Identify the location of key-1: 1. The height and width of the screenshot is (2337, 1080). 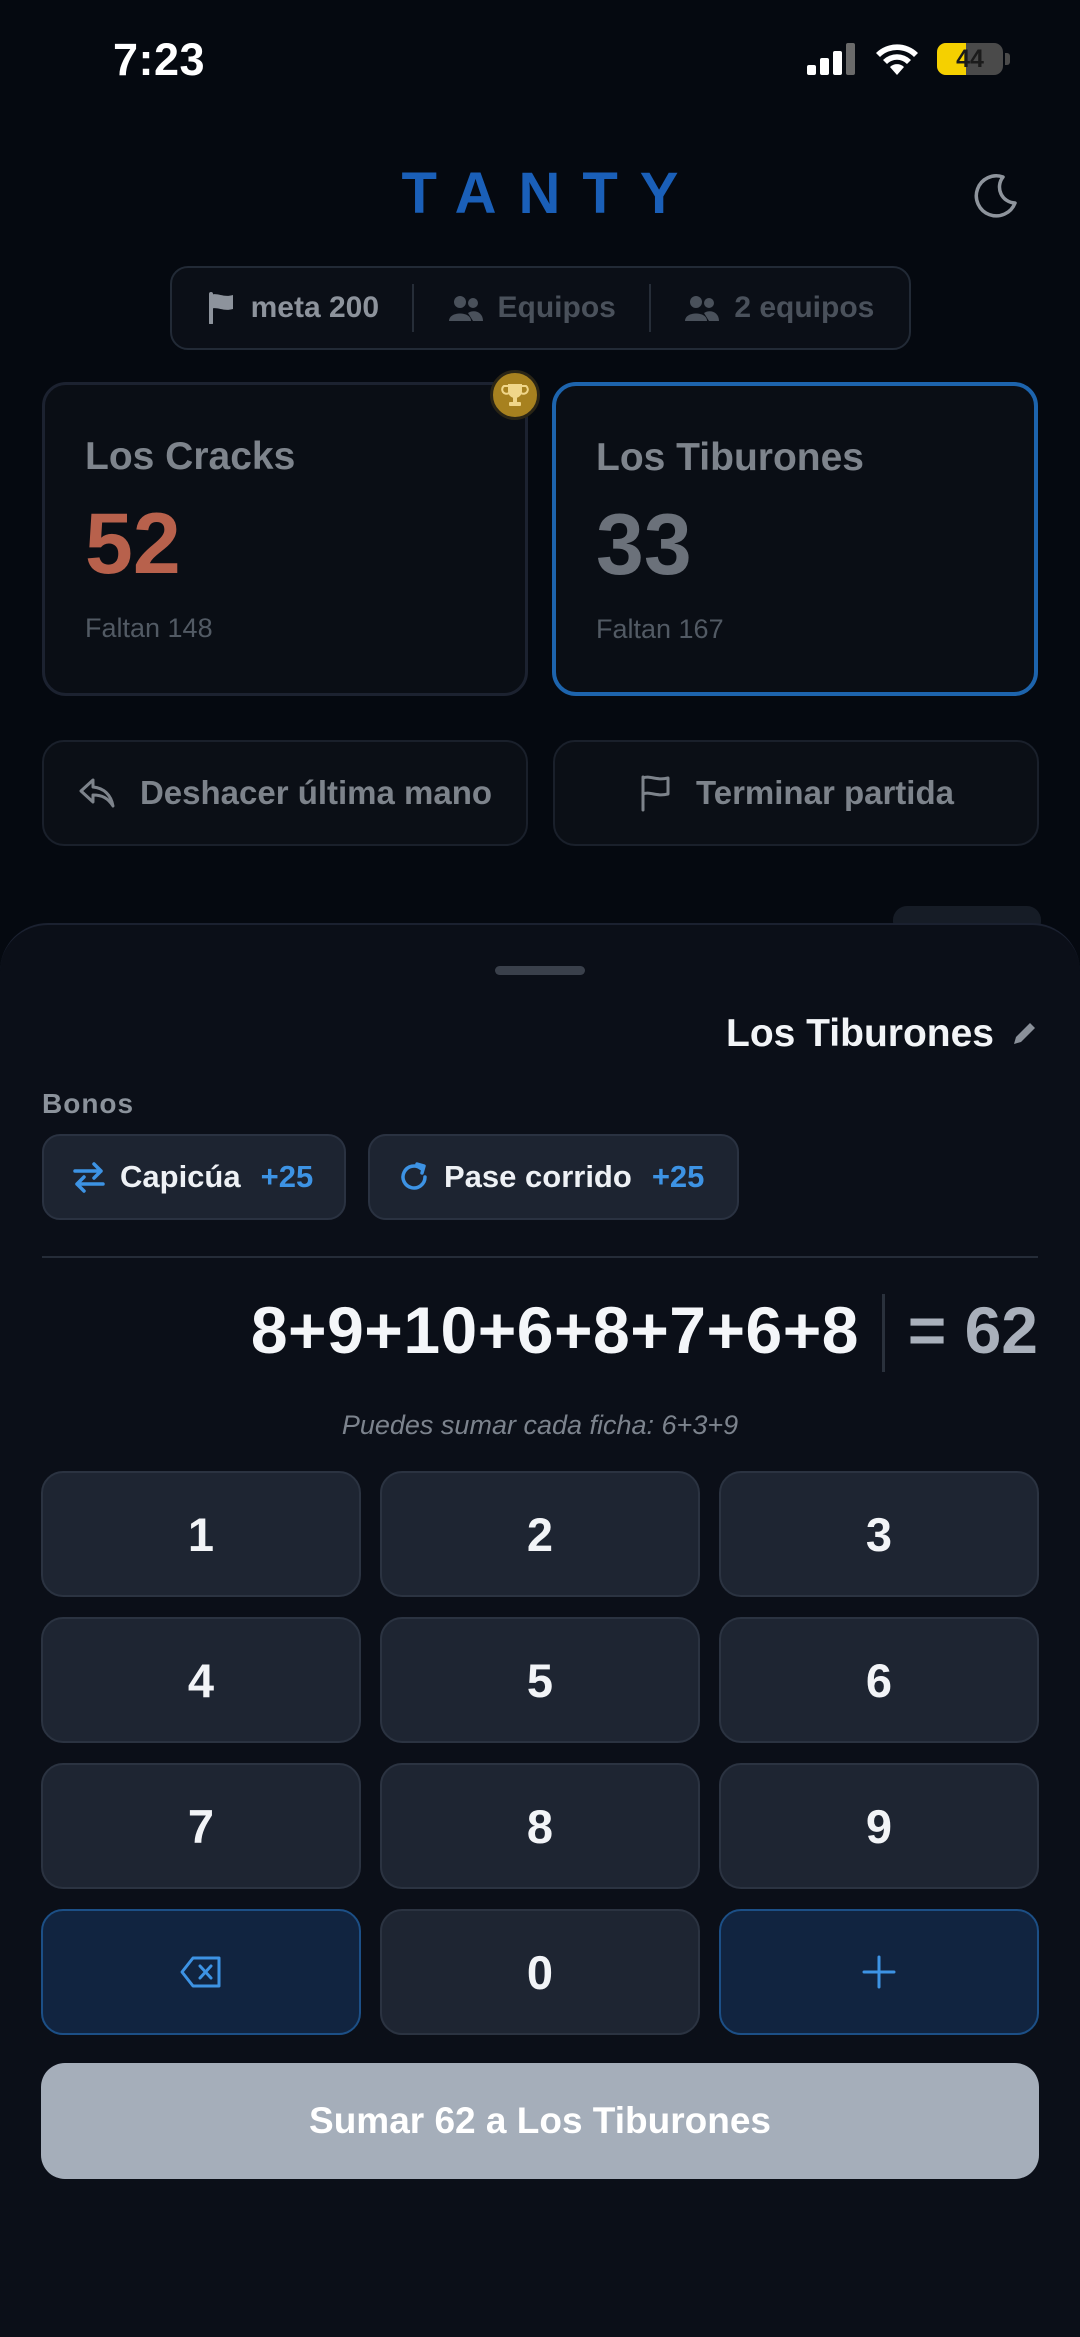
(201, 1534).